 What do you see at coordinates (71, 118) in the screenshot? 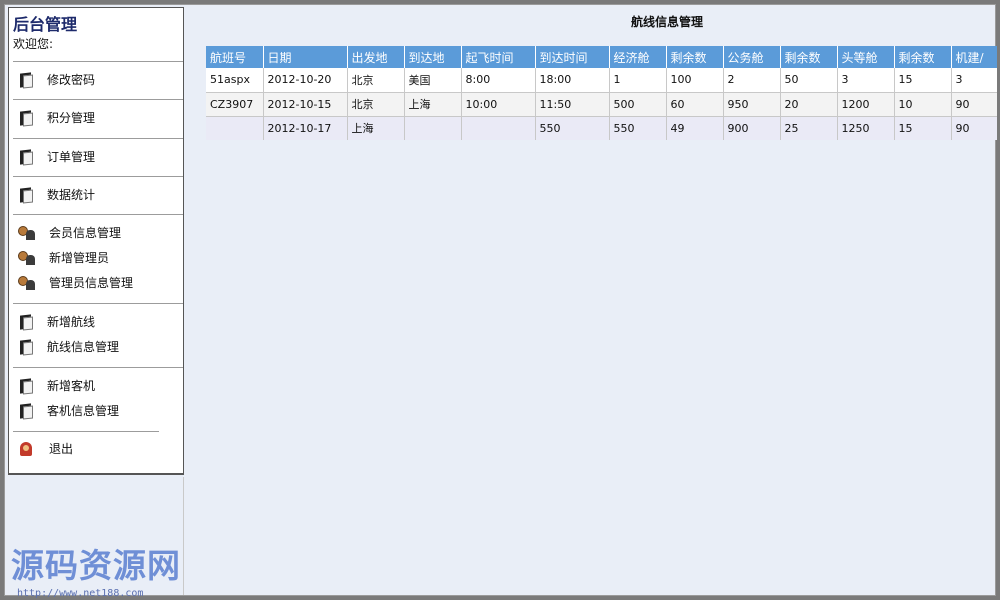
I see `menu-item-label: 积分管理` at bounding box center [71, 118].